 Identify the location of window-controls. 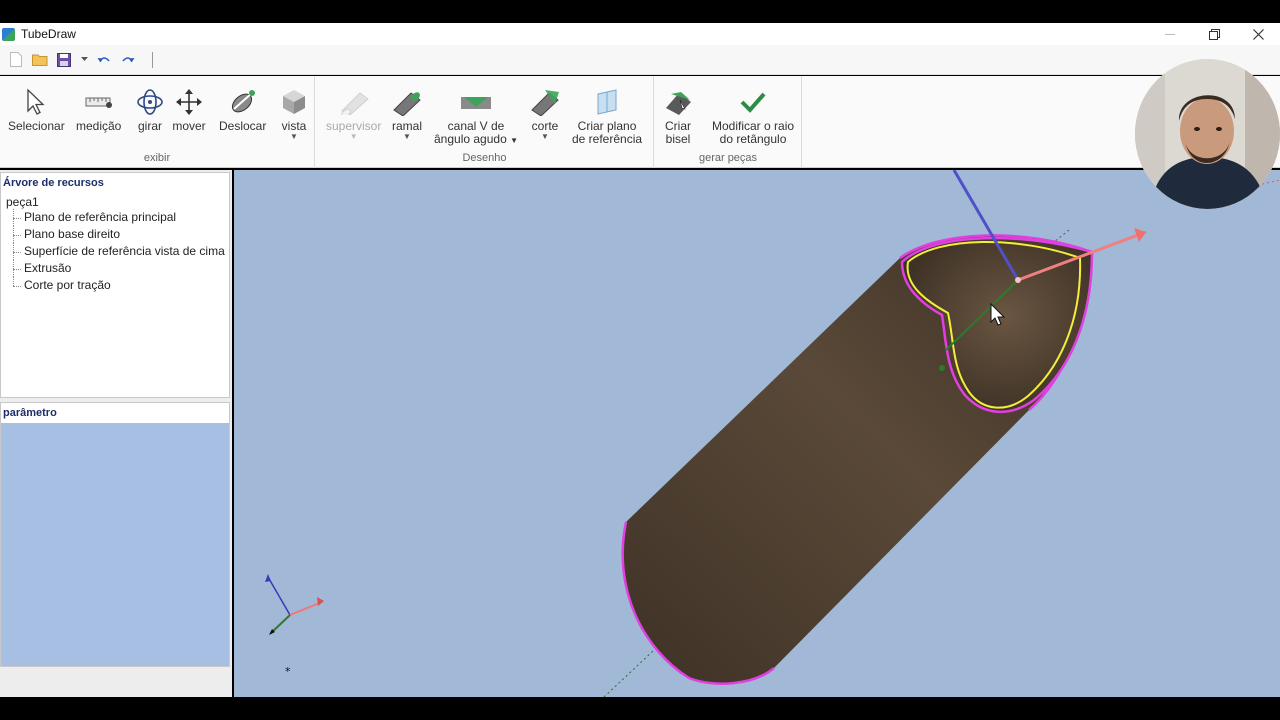
(1214, 34).